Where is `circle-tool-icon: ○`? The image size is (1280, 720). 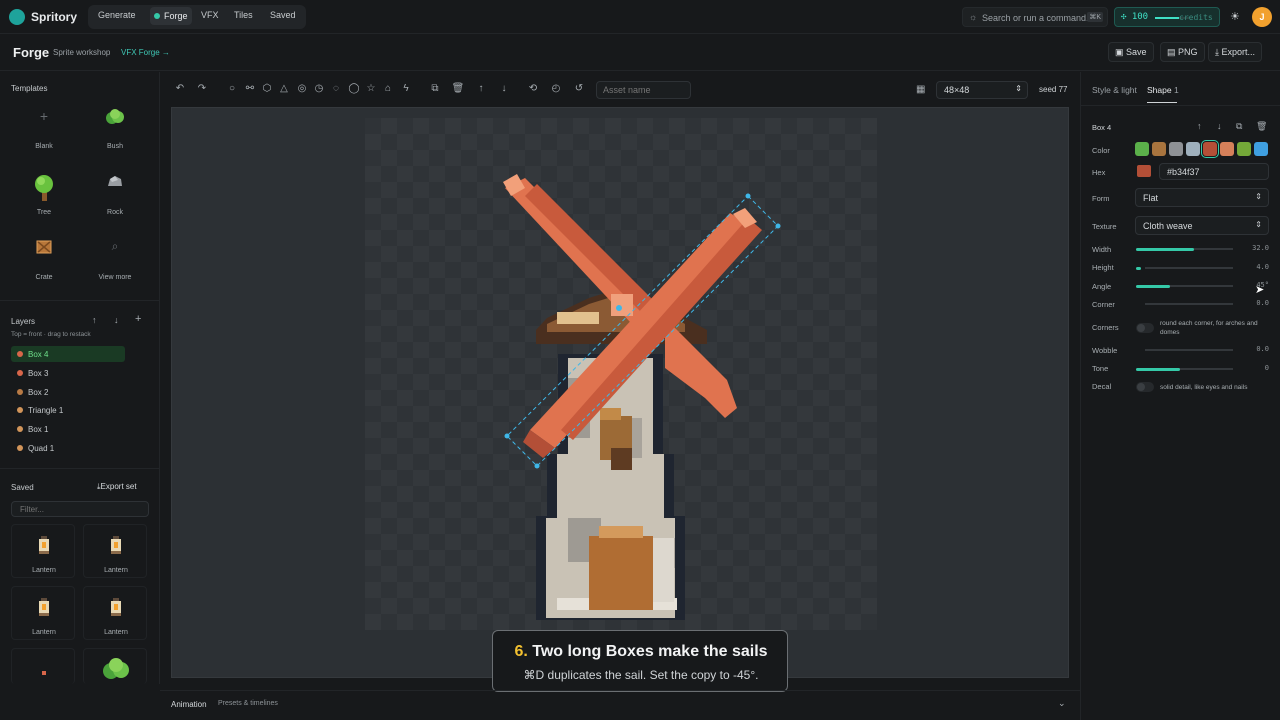
circle-tool-icon: ○ is located at coordinates (232, 89).